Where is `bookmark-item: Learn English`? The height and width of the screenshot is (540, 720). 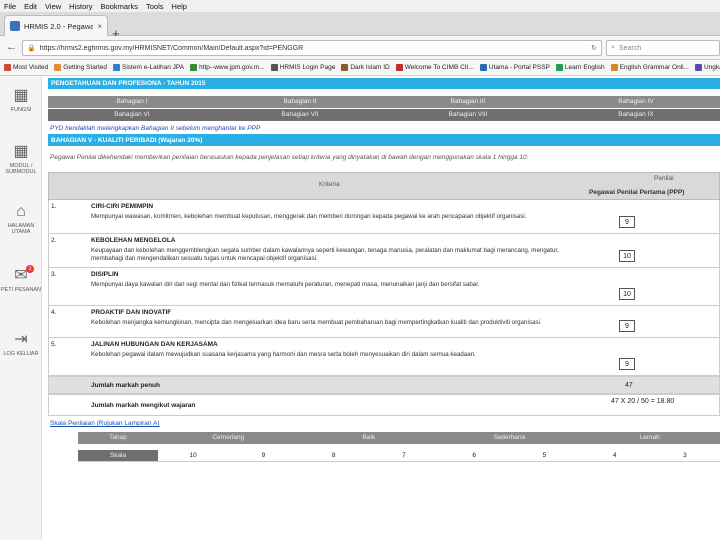
bookmark-item: Learn English is located at coordinates (580, 67).